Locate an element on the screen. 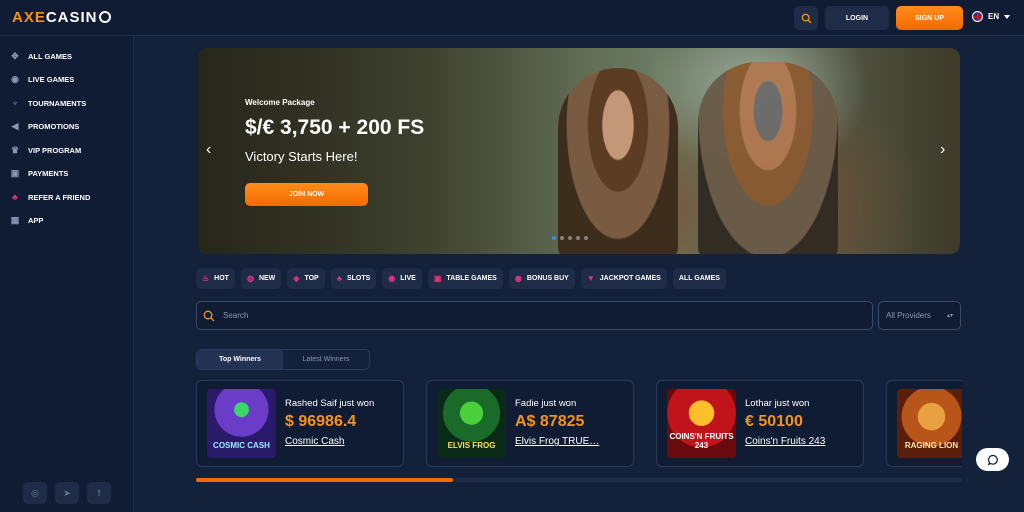 This screenshot has height=512, width=1024. sidebar-item-all-games: ✥ ALL GAMES is located at coordinates (41, 56).